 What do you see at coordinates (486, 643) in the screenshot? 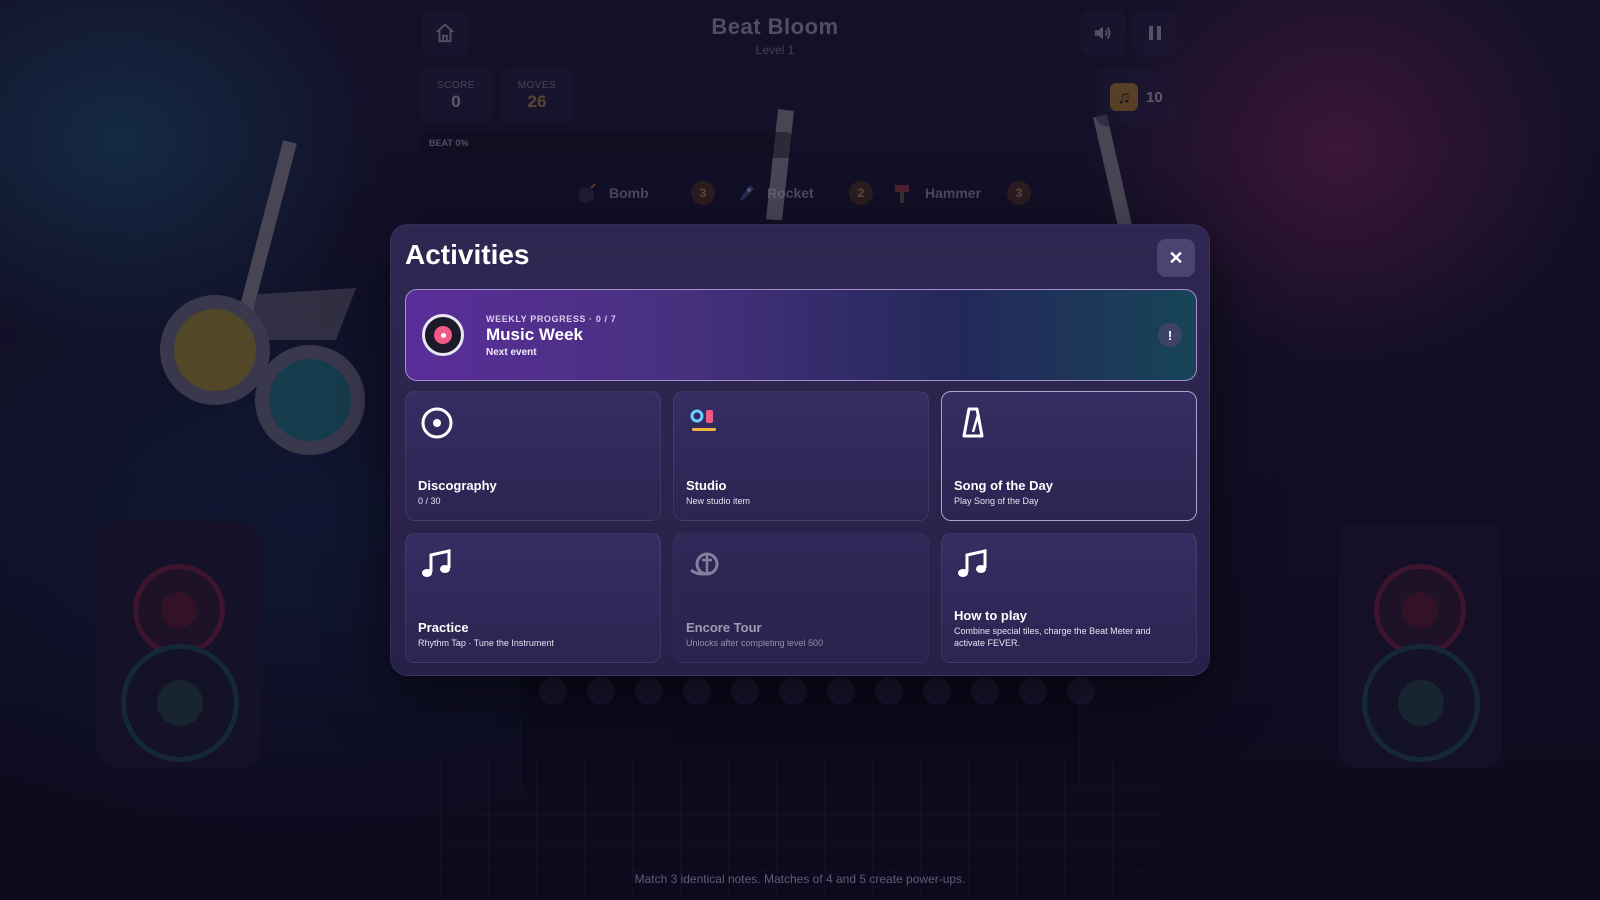
I see `card-subtitle: Rhythm Tap · Tune the Instrument` at bounding box center [486, 643].